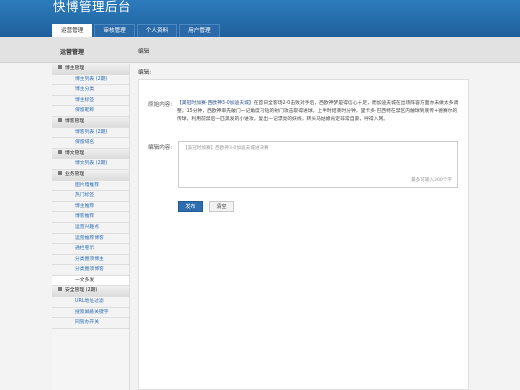 The width and height of the screenshot is (520, 390). I want to click on sidebar-item-label: 分类圈须博主, so click(89, 259).